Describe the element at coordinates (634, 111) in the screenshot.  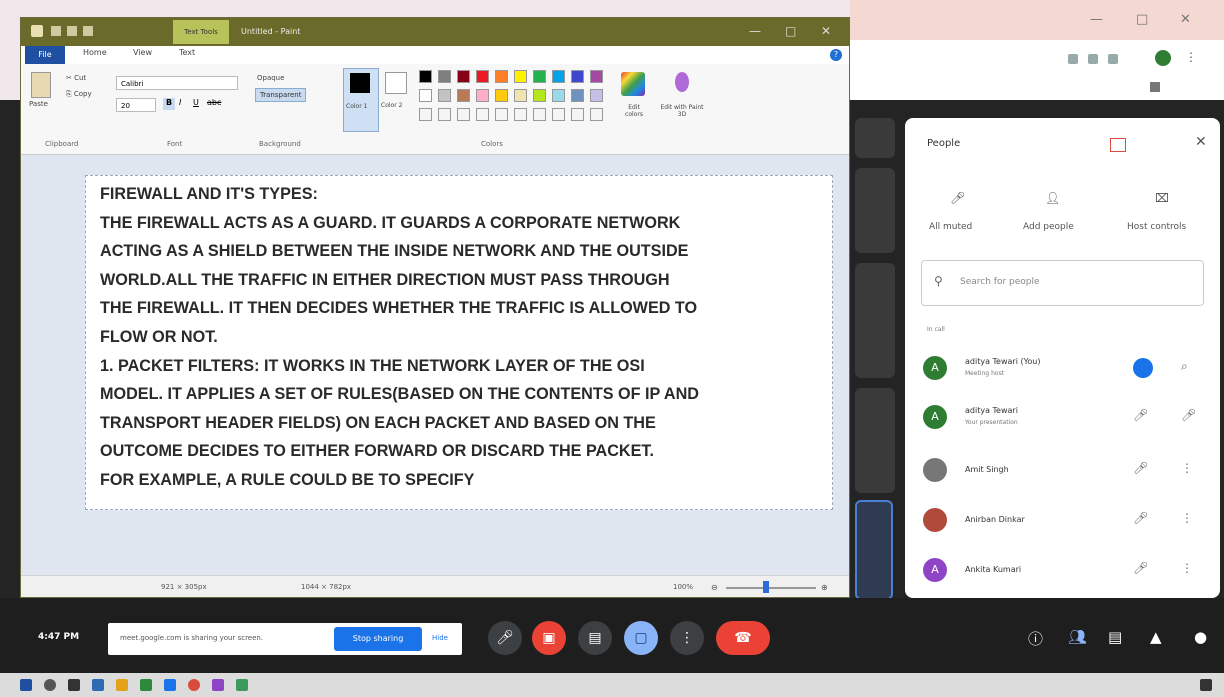
I see `edit-colors-label: Edit colors` at that location.